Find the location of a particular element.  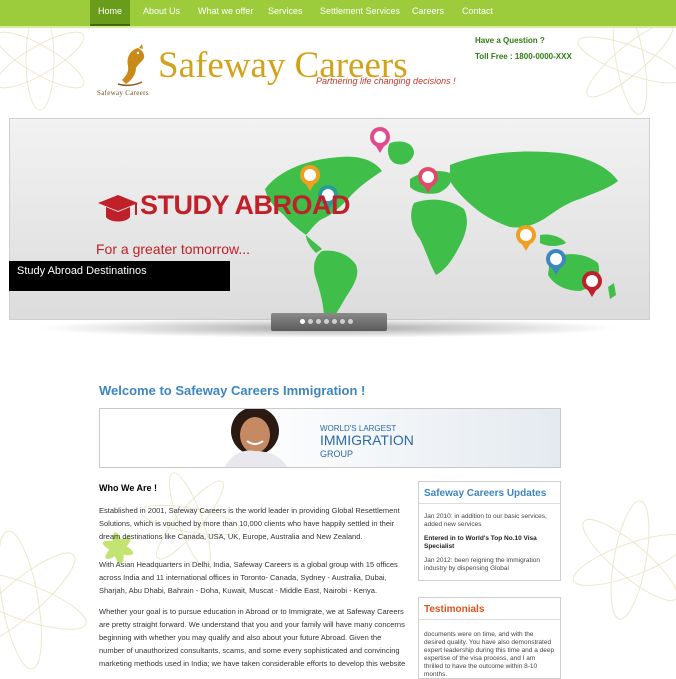

nav-services: Services is located at coordinates (285, 12).